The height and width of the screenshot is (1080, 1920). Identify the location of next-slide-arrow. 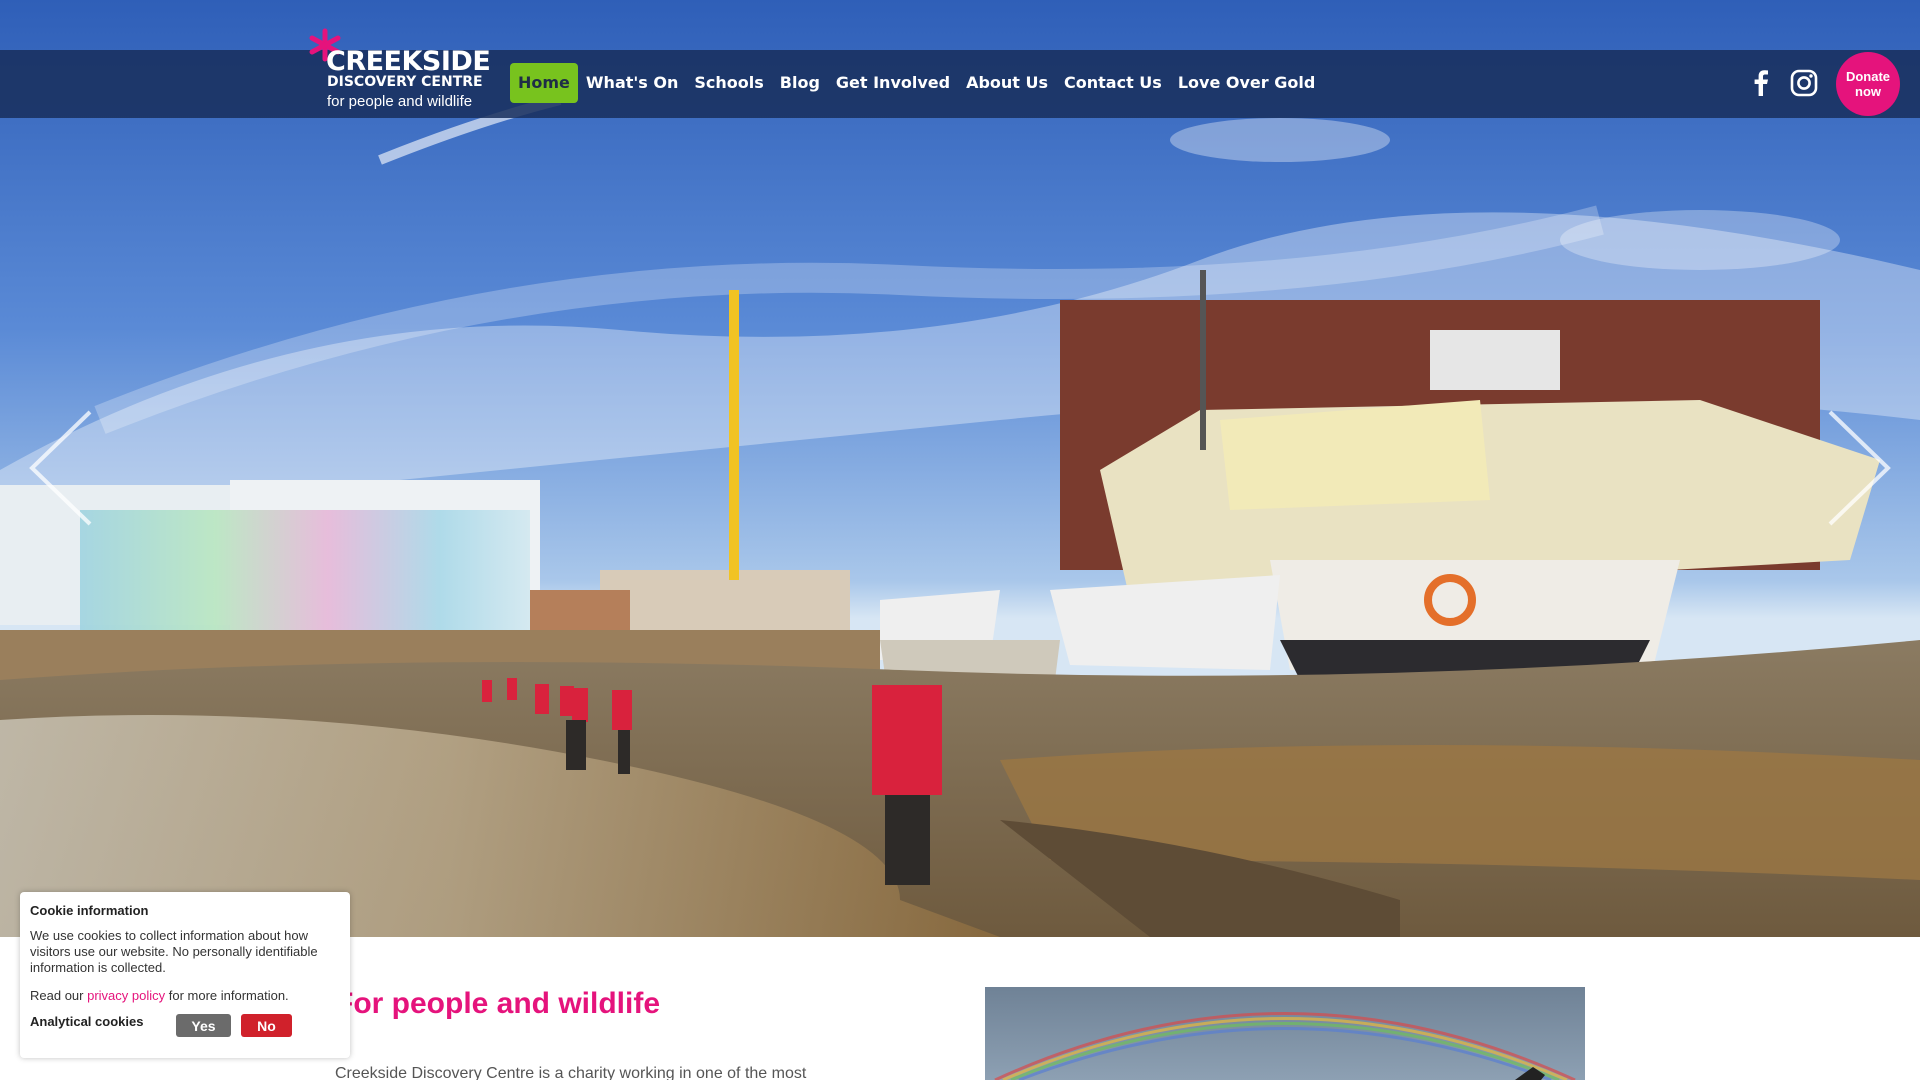
(1858, 468).